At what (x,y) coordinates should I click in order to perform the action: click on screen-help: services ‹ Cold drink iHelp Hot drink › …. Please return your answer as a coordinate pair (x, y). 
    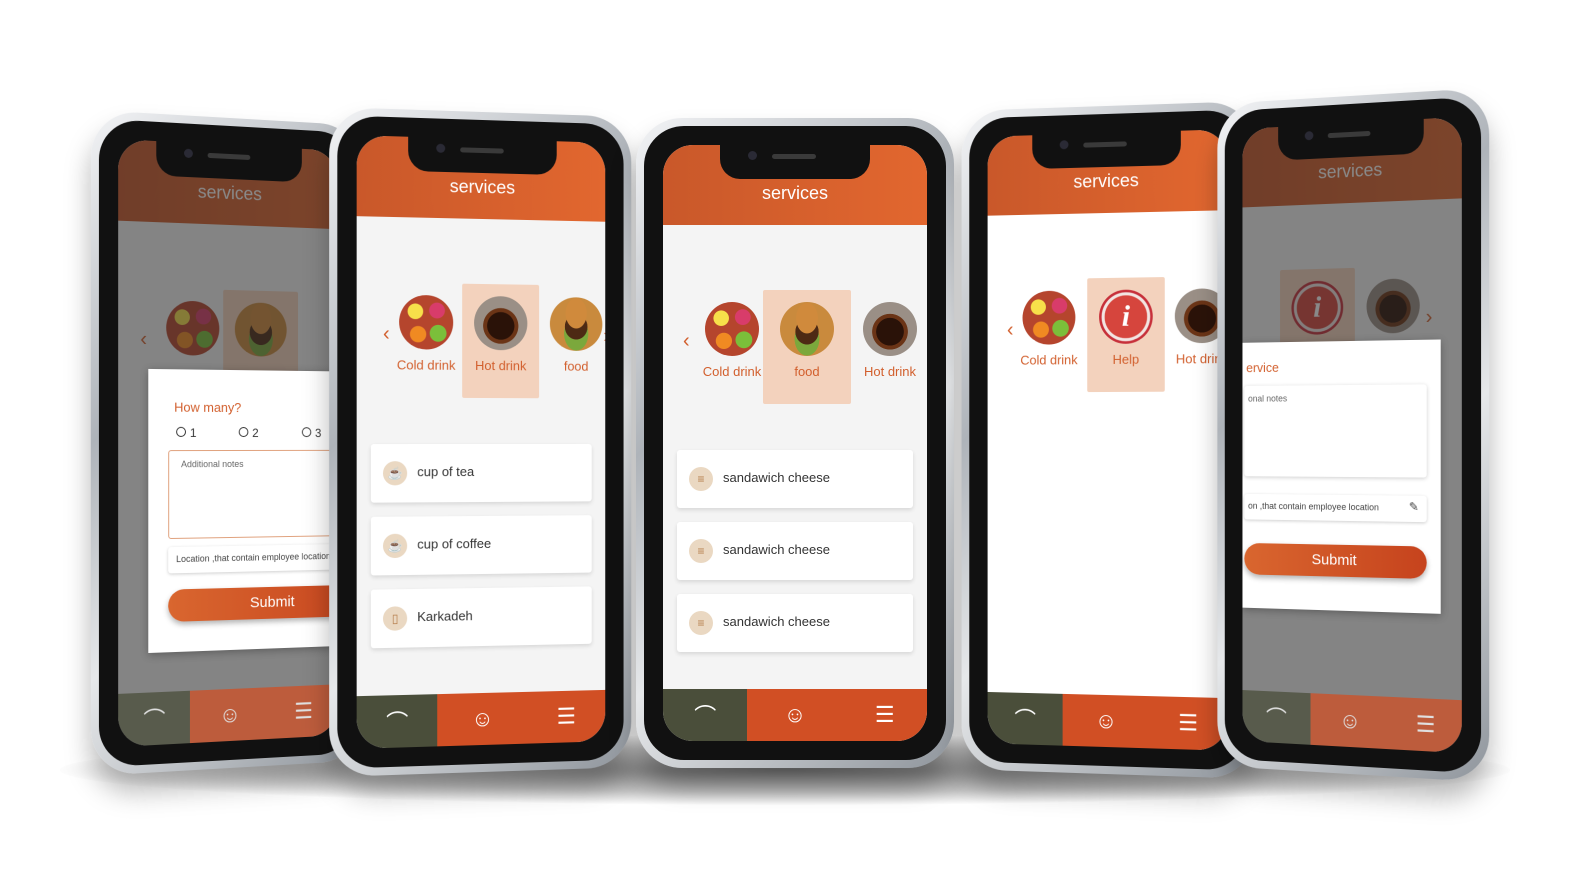
    Looking at the image, I should click on (1107, 440).